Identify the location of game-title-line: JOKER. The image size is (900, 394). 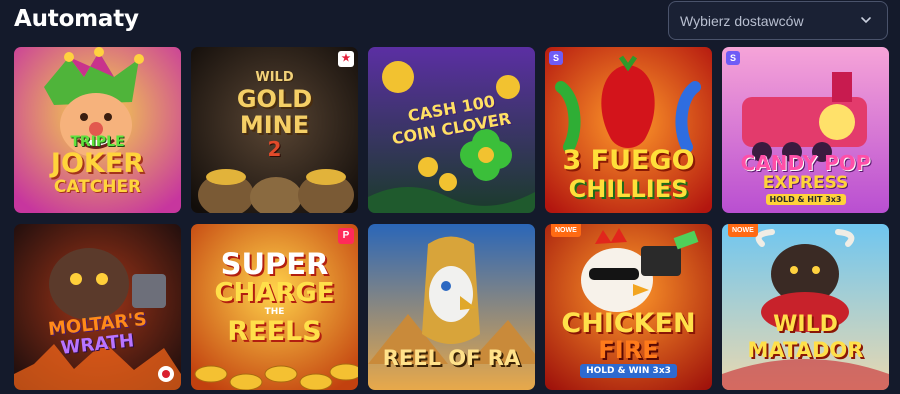
(97, 163).